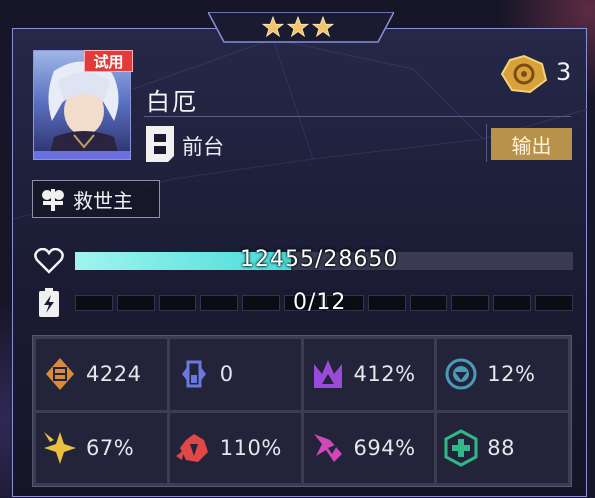  I want to click on effect-res-icon, so click(461, 374).